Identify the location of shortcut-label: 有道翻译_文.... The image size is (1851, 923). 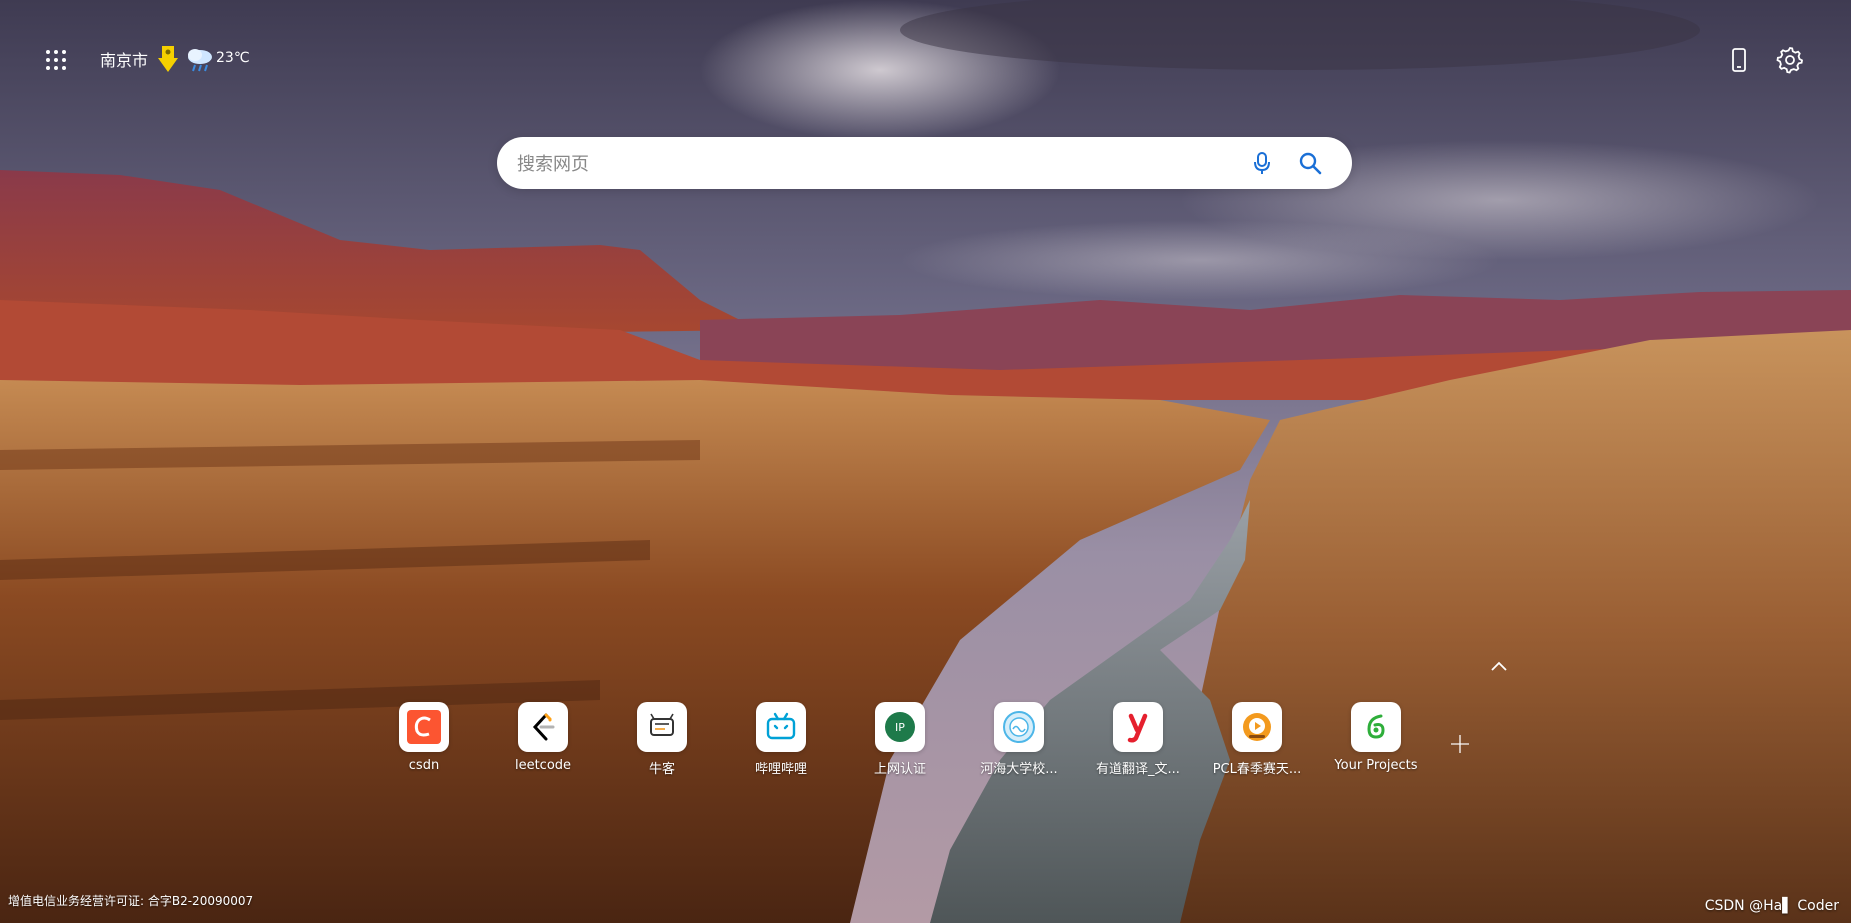
(1138, 769).